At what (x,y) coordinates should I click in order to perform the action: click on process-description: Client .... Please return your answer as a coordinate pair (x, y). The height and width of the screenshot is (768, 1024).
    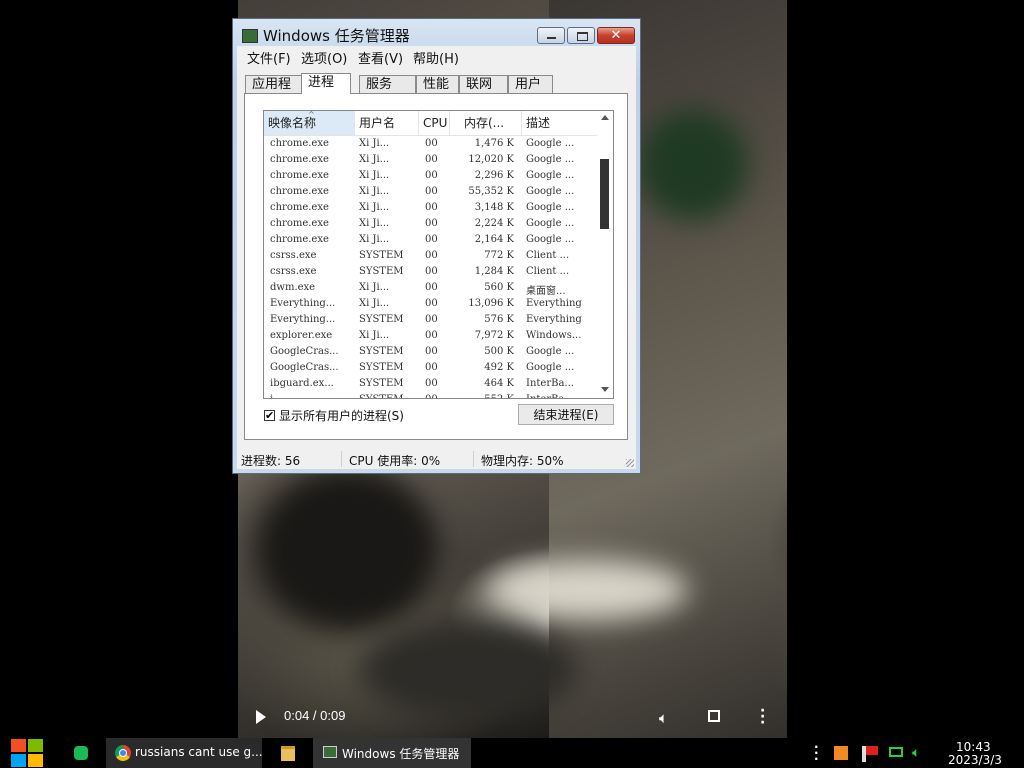
    Looking at the image, I should click on (548, 271).